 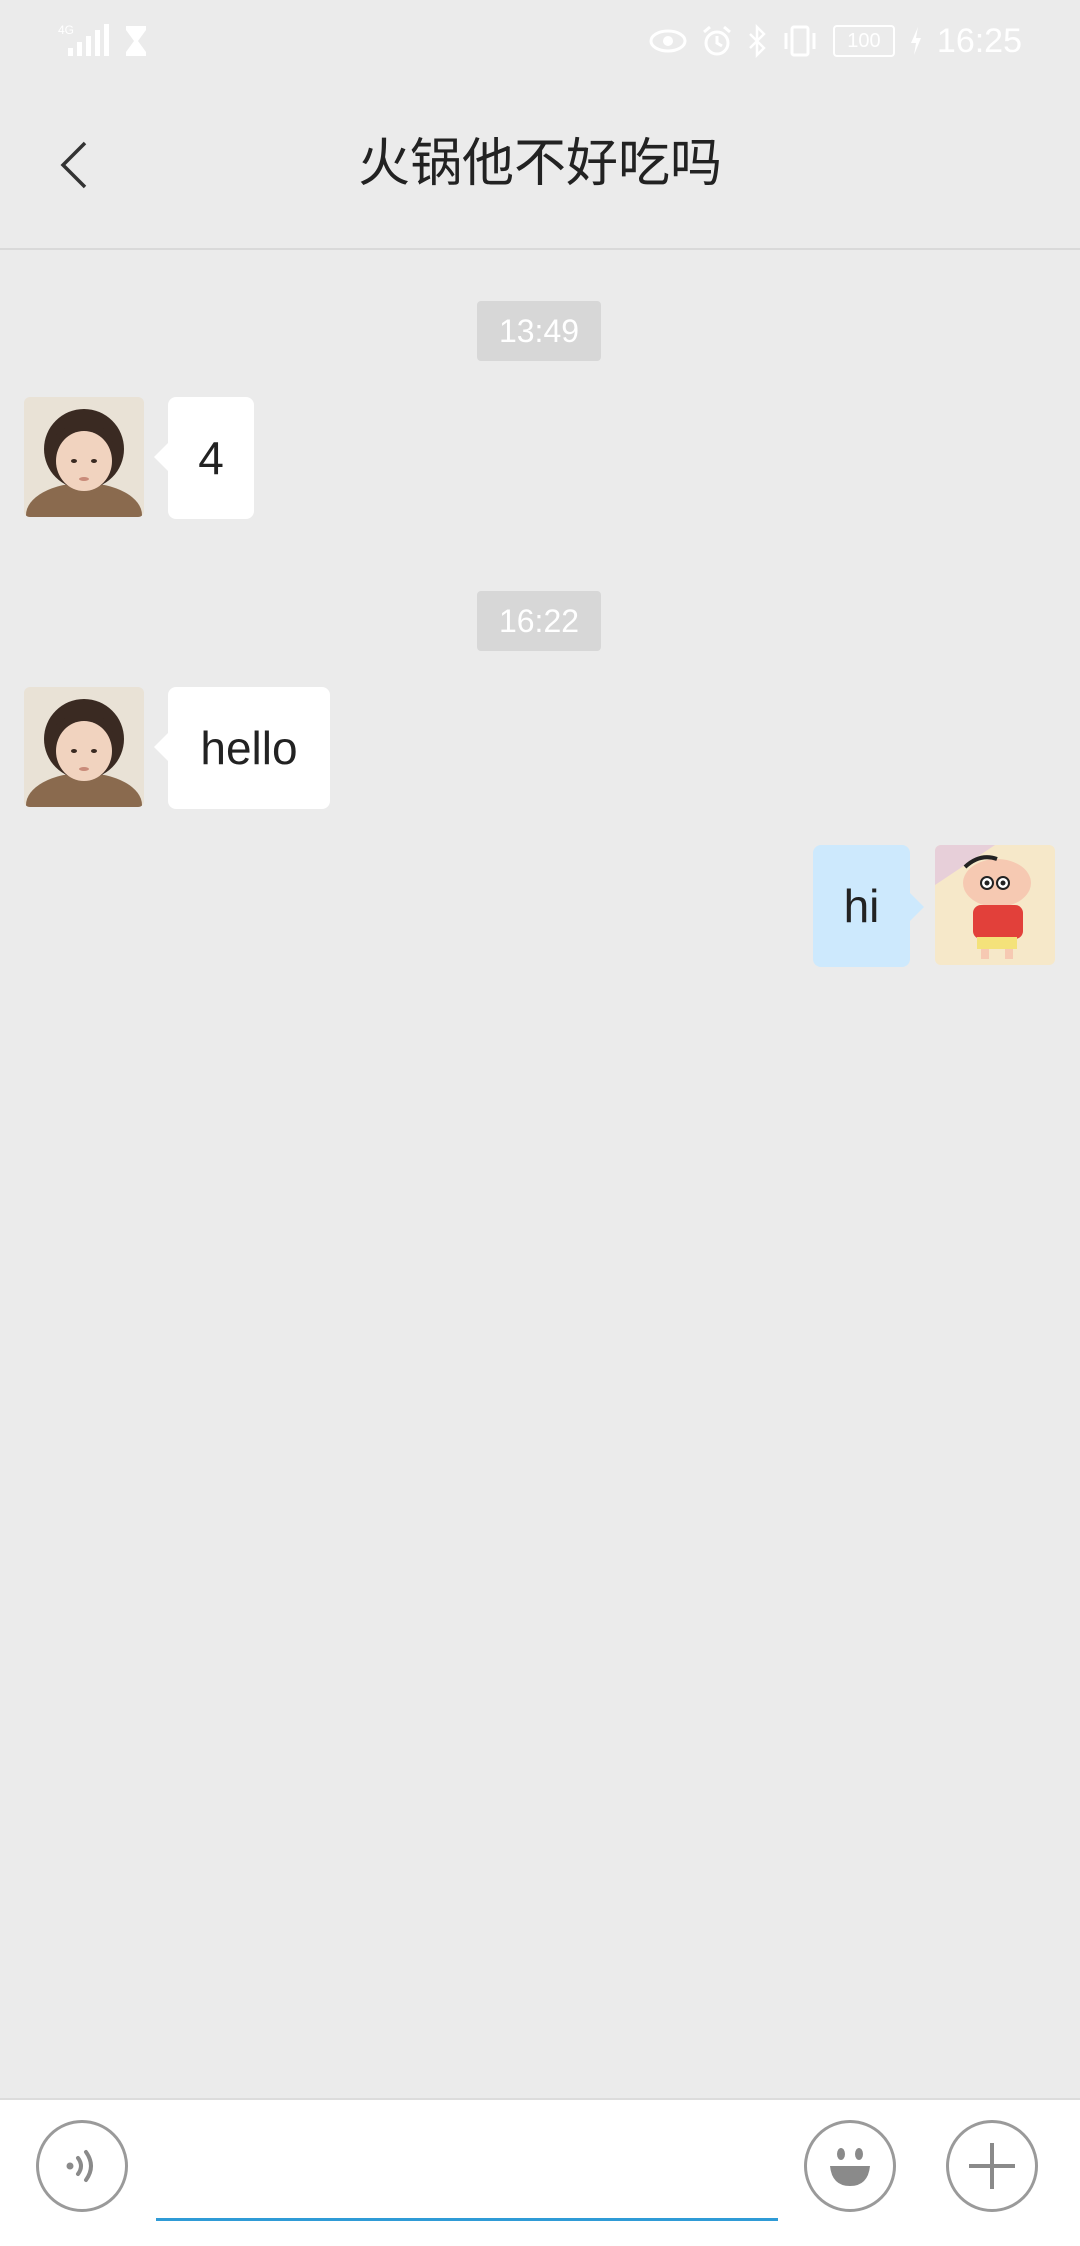 I want to click on battery-level: 100, so click(x=864, y=40).